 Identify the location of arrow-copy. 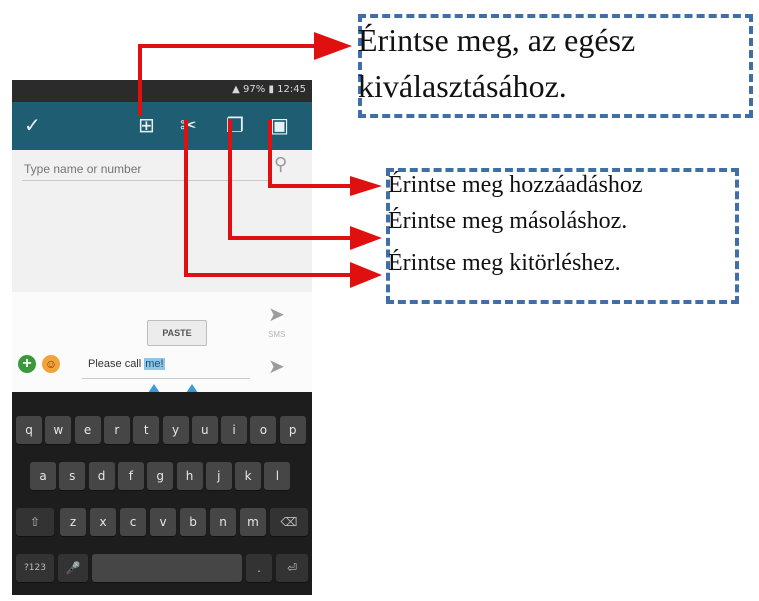
(290, 180).